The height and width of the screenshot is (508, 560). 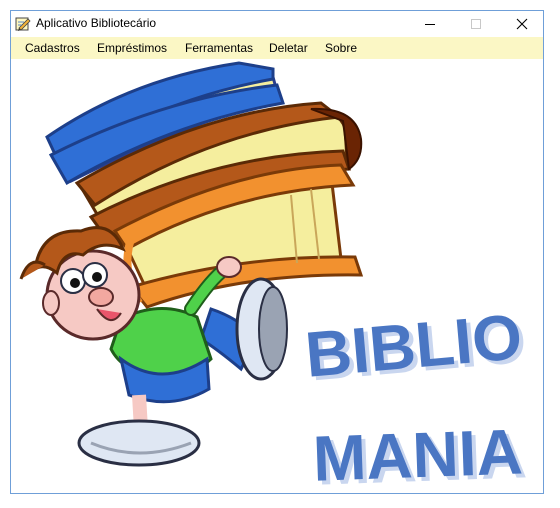 I want to click on maximize-button, so click(x=476, y=24).